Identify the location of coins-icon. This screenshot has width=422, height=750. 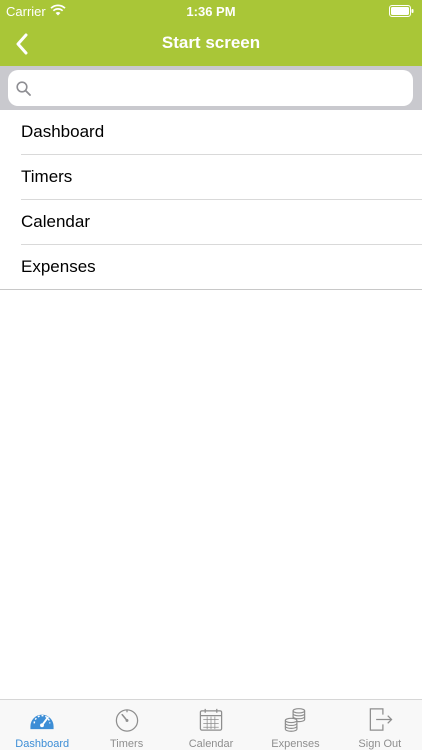
(295, 720).